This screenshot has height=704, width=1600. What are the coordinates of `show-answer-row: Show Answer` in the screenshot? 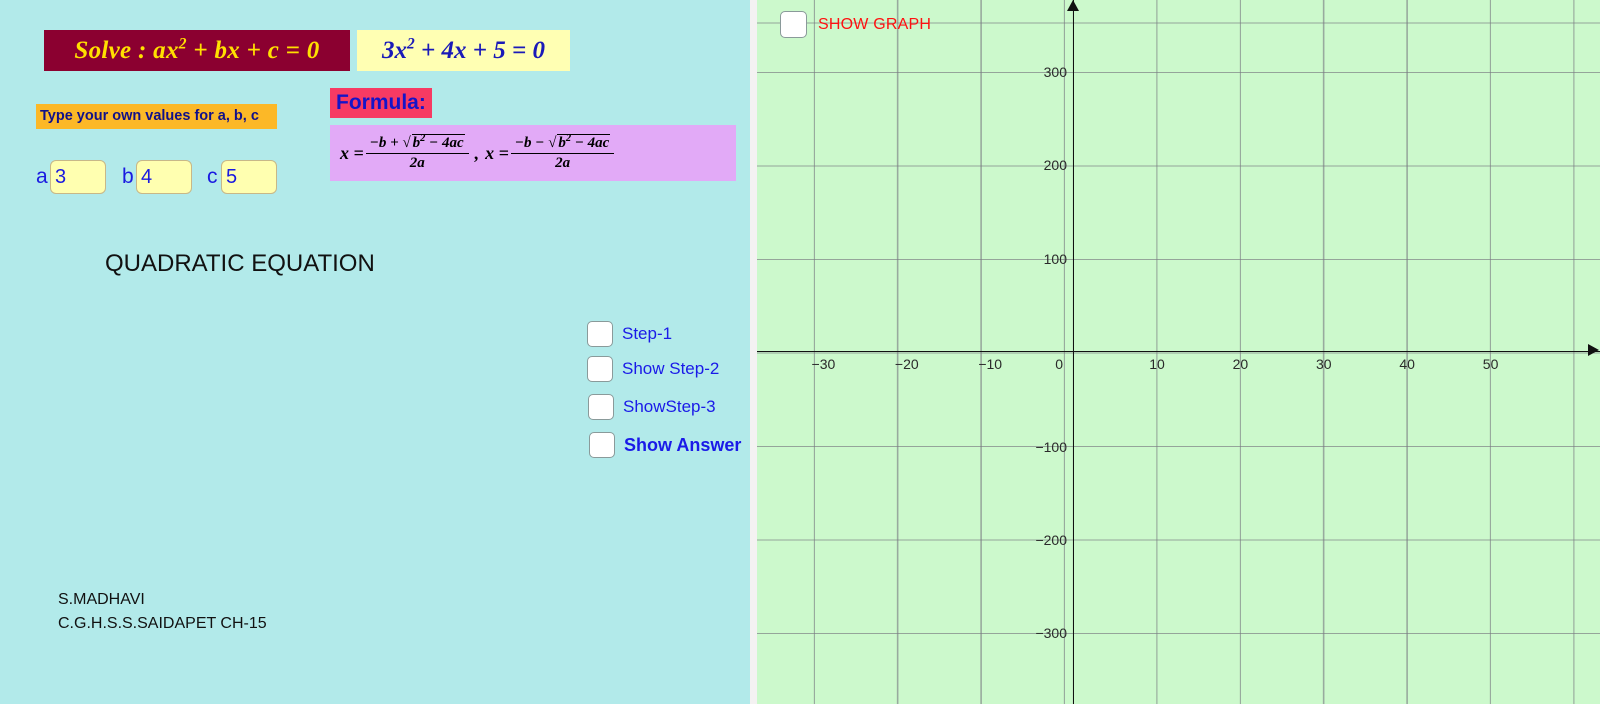 It's located at (665, 445).